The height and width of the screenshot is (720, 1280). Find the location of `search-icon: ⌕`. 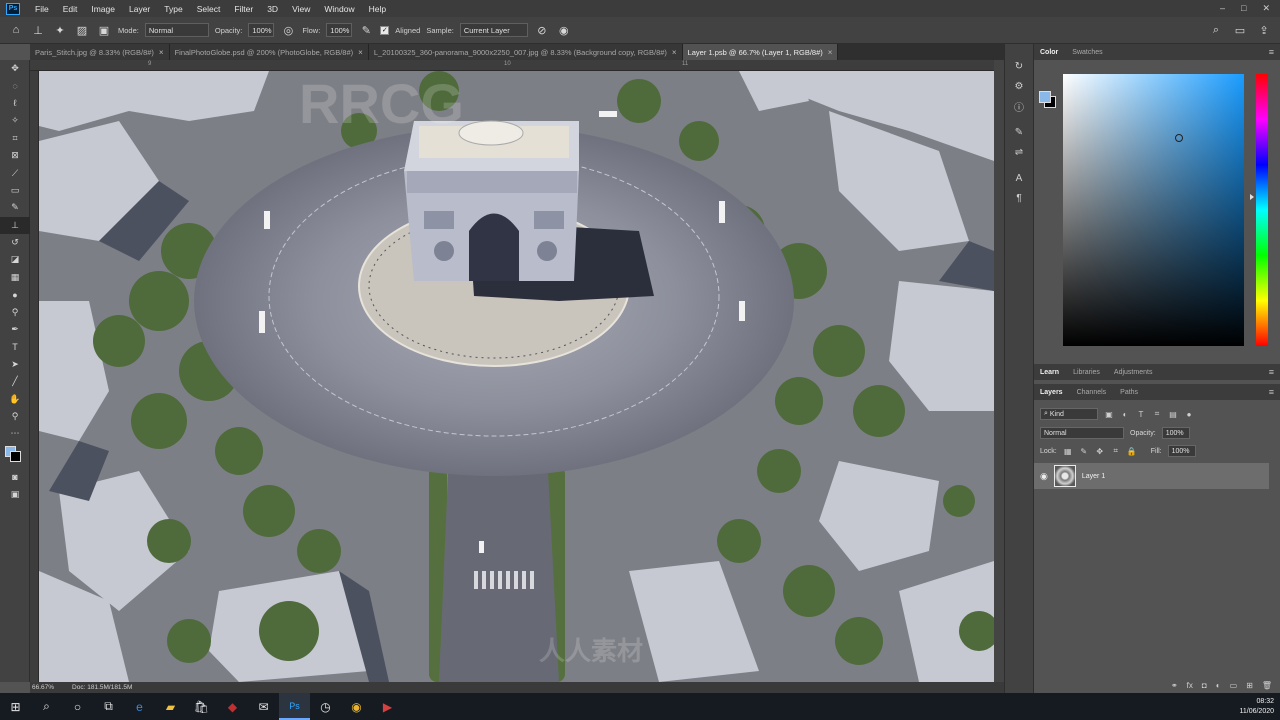

search-icon: ⌕ is located at coordinates (1216, 30).